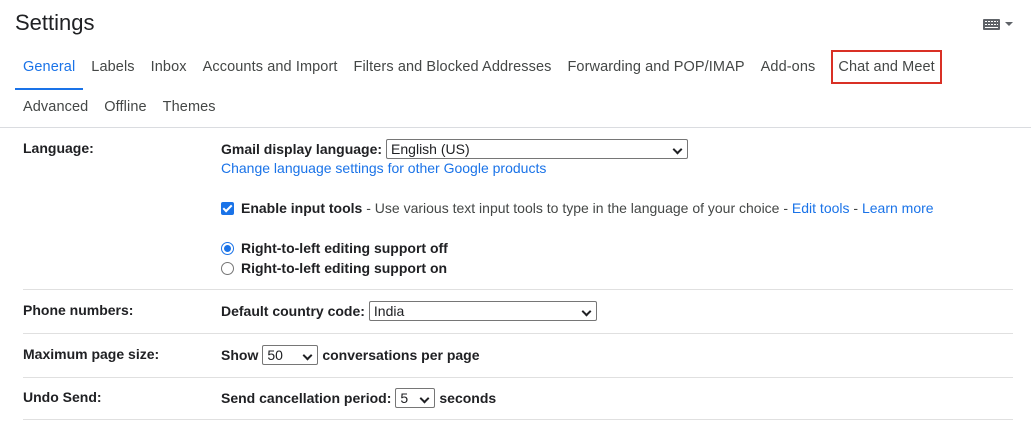 The image size is (1031, 432). What do you see at coordinates (55, 22) in the screenshot?
I see `page-title: Settings` at bounding box center [55, 22].